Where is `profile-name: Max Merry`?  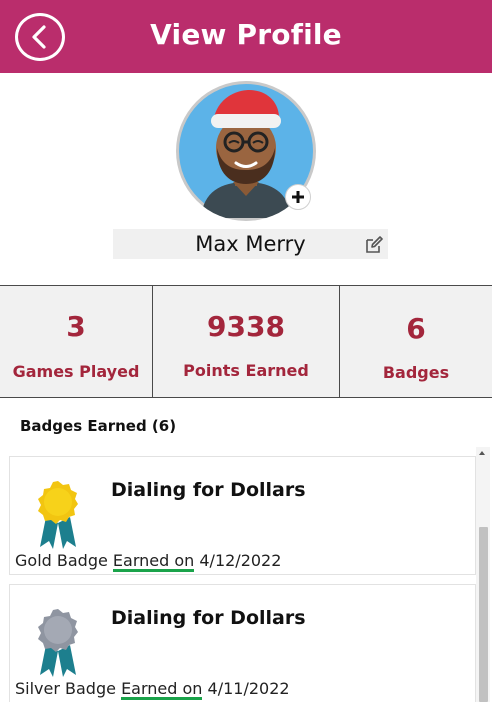 profile-name: Max Merry is located at coordinates (250, 244).